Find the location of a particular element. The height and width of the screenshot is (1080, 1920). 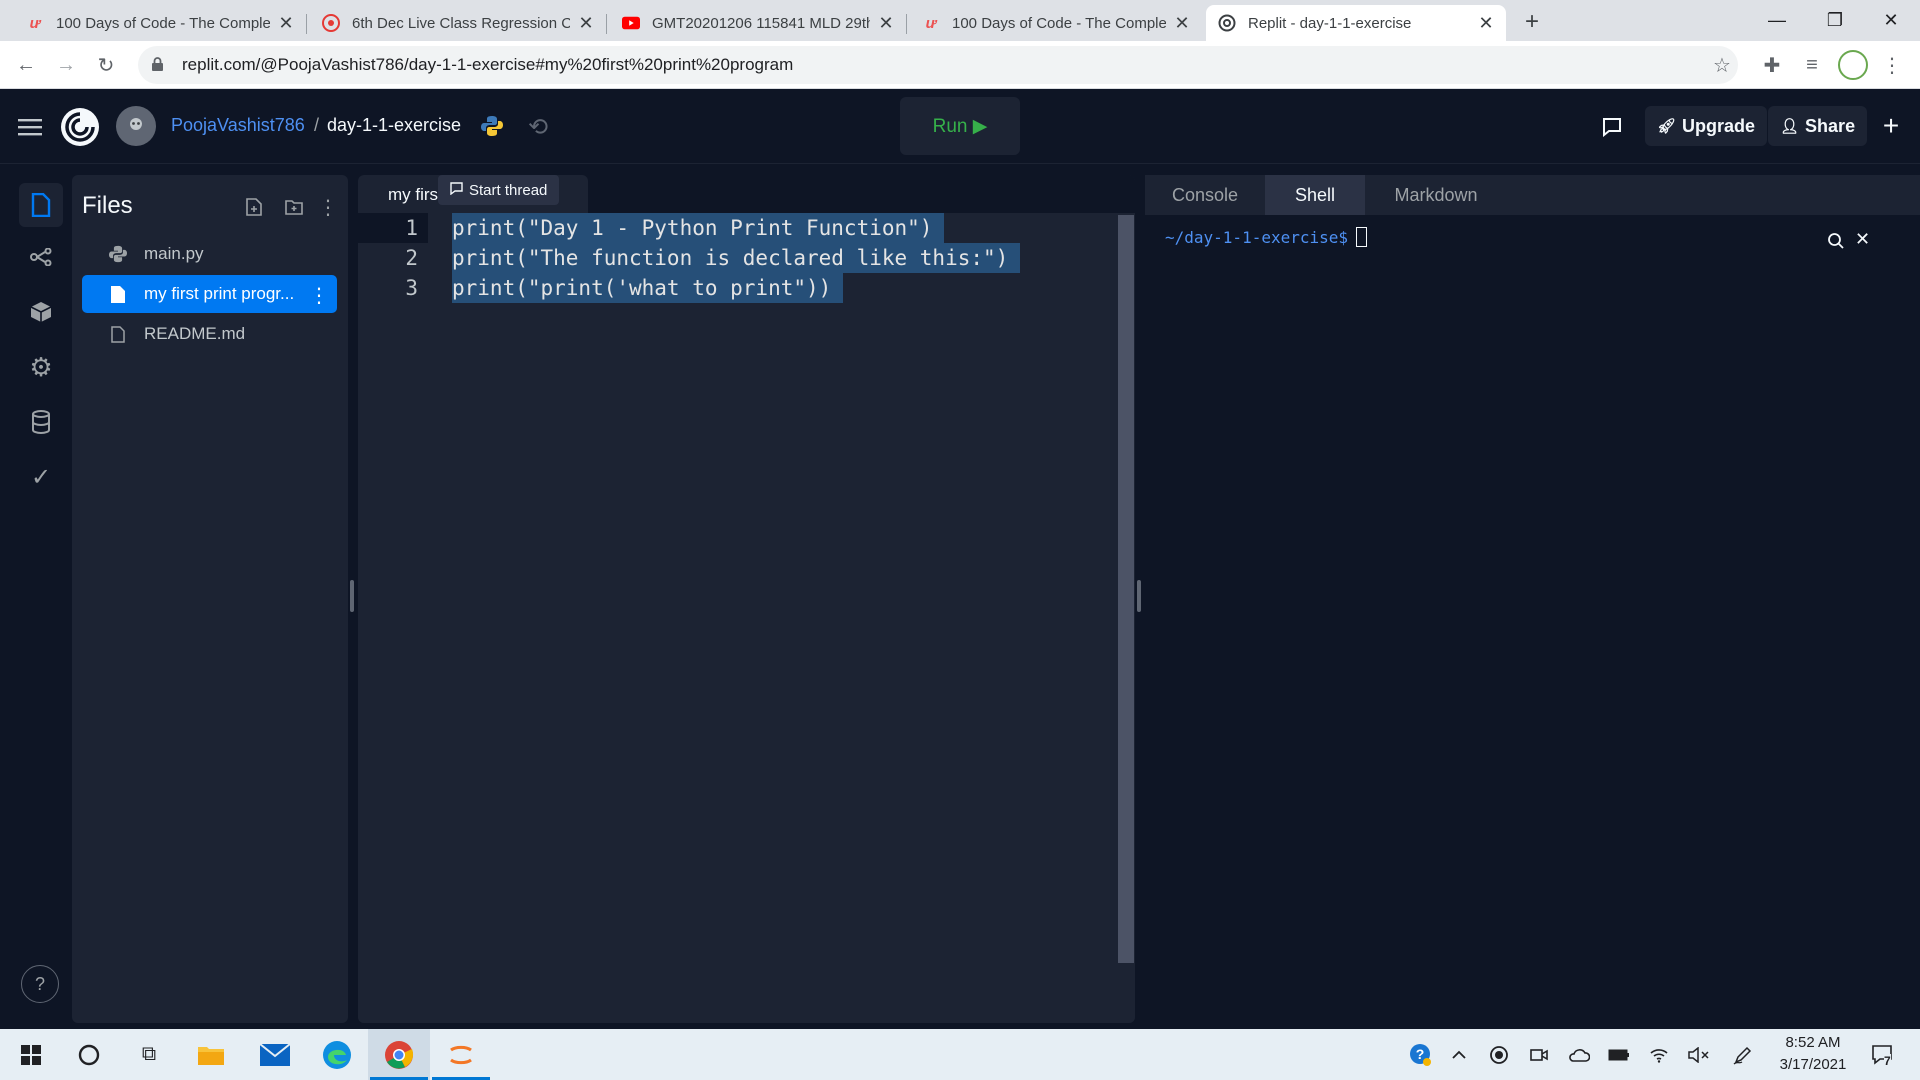

repl-name: day-1-1-exercise is located at coordinates (394, 125).